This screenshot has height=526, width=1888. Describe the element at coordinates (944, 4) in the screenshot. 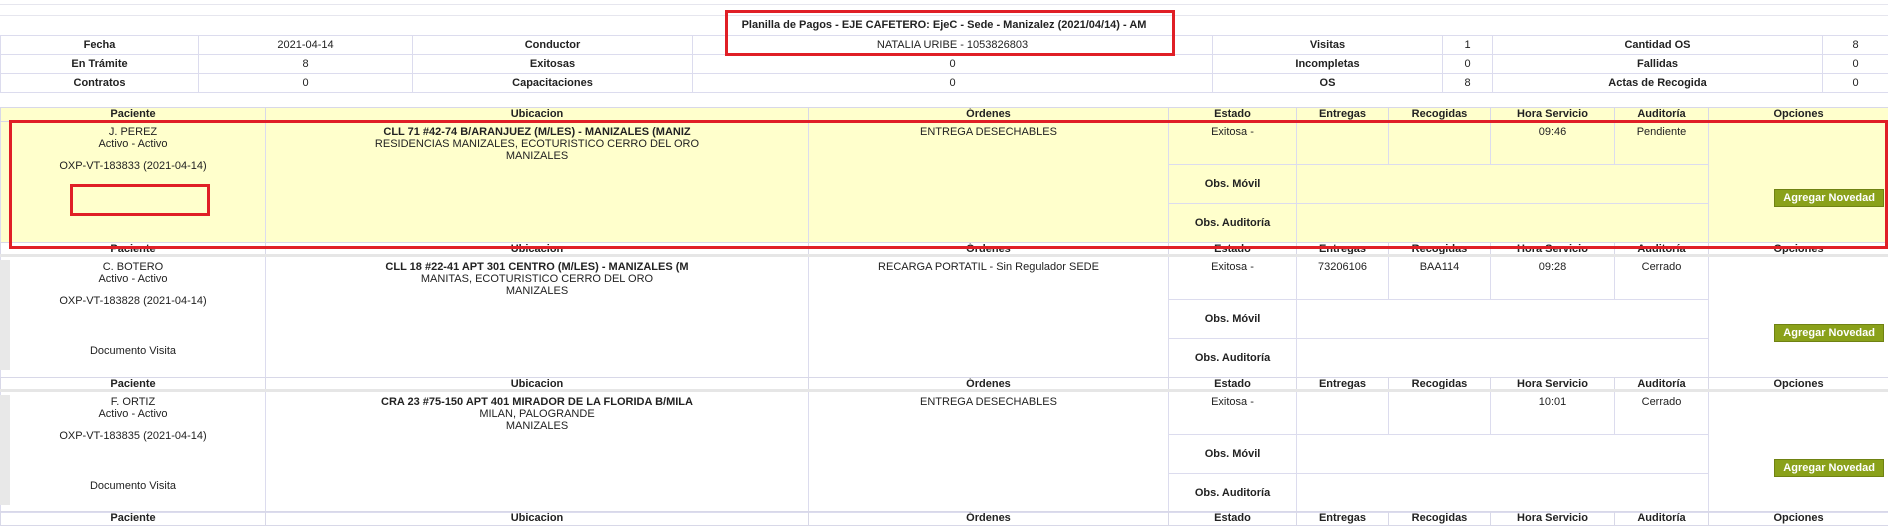

I see `top-rule` at that location.